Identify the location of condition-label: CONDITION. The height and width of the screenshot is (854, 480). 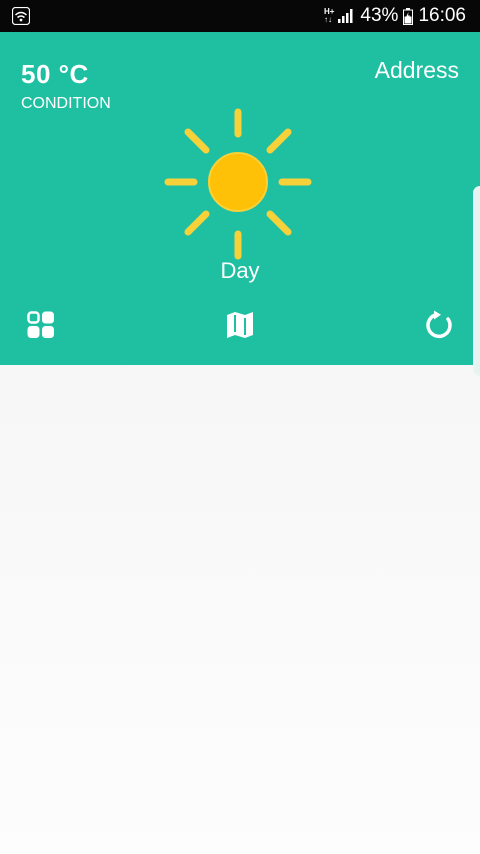
(66, 103).